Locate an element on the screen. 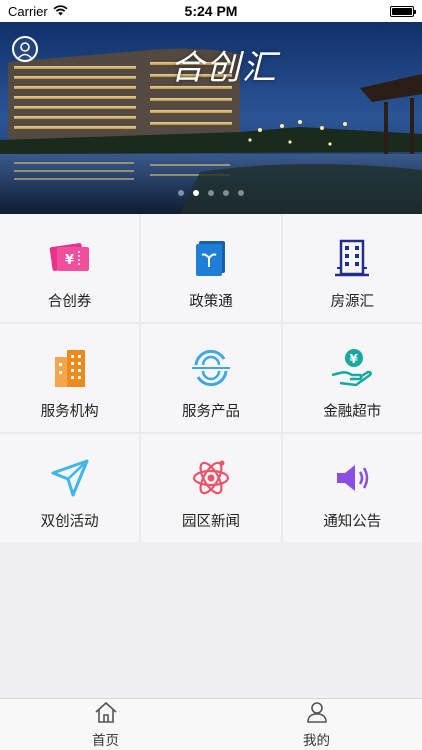 This screenshot has width=422, height=750. wifi-icon is located at coordinates (60, 11).